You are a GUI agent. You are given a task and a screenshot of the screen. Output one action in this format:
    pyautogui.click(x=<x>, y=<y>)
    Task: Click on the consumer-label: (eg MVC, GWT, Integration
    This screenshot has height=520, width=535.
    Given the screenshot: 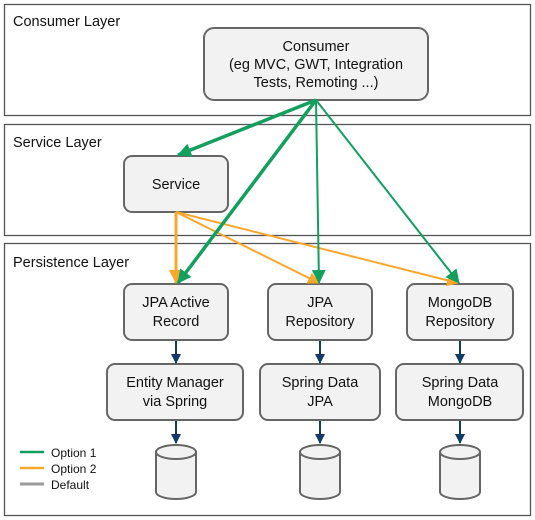 What is the action you would take?
    pyautogui.click(x=316, y=65)
    